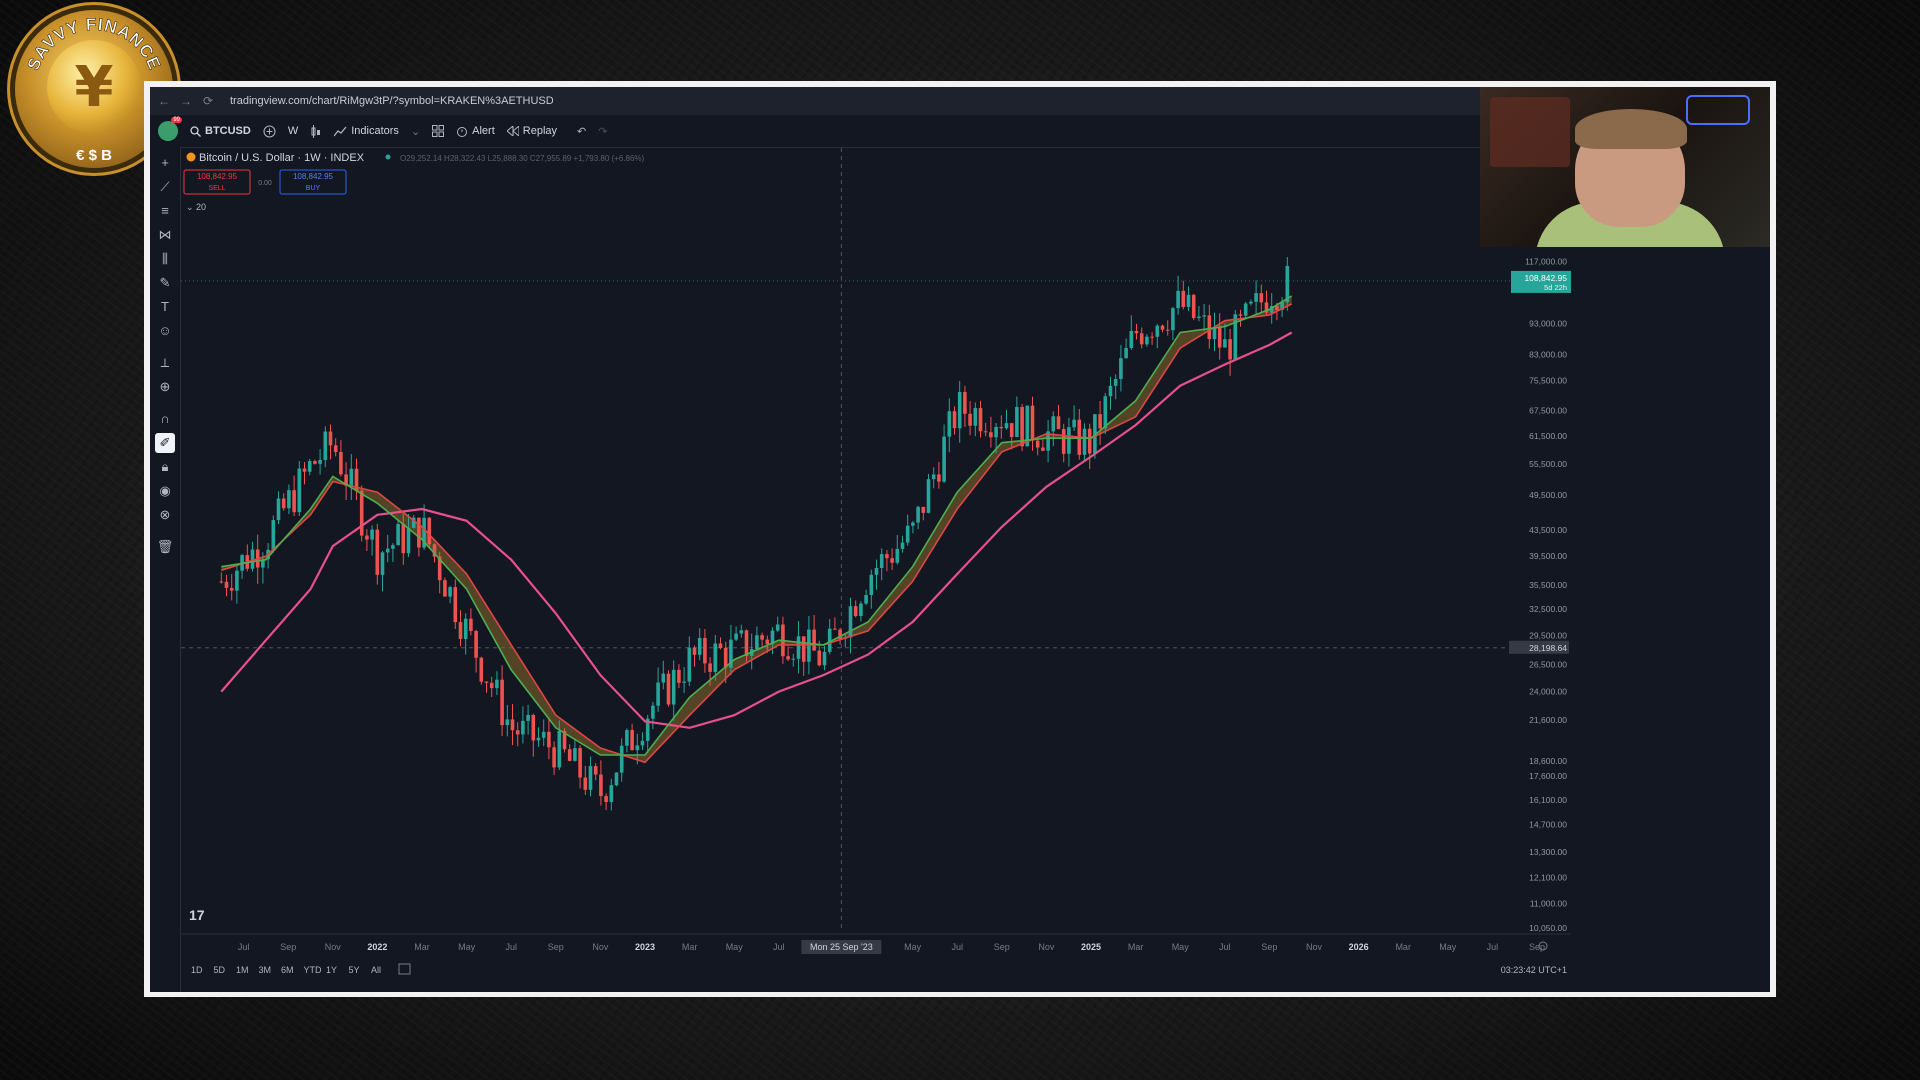 This screenshot has width=1920, height=1080. I want to click on undo-button: ↶, so click(581, 131).